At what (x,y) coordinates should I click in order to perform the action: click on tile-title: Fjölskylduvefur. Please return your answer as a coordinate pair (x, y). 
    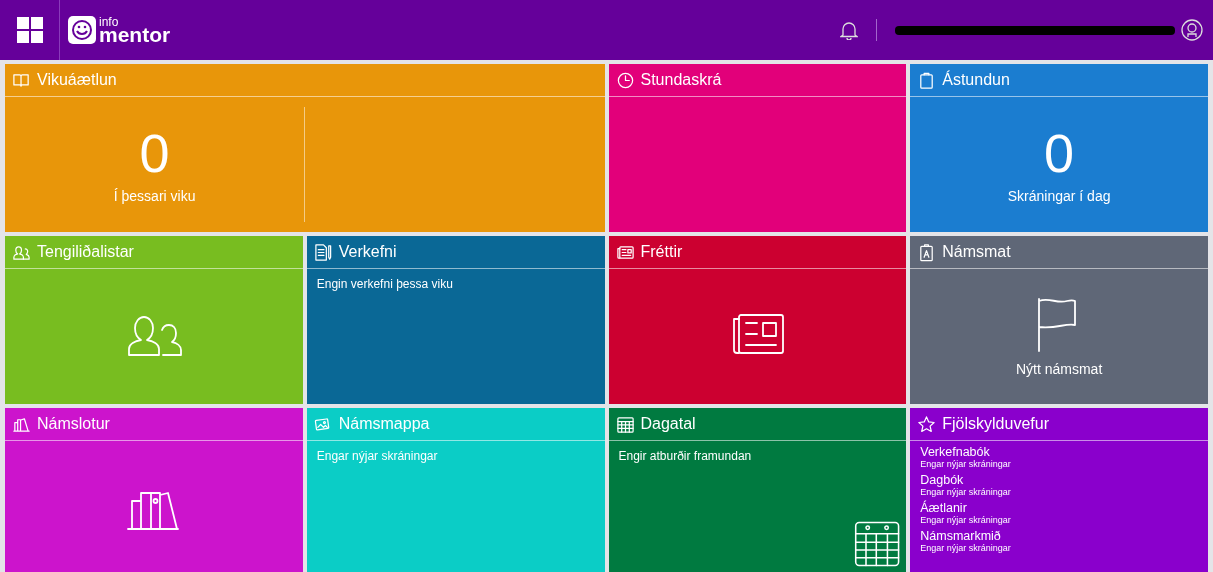
    Looking at the image, I should click on (995, 424).